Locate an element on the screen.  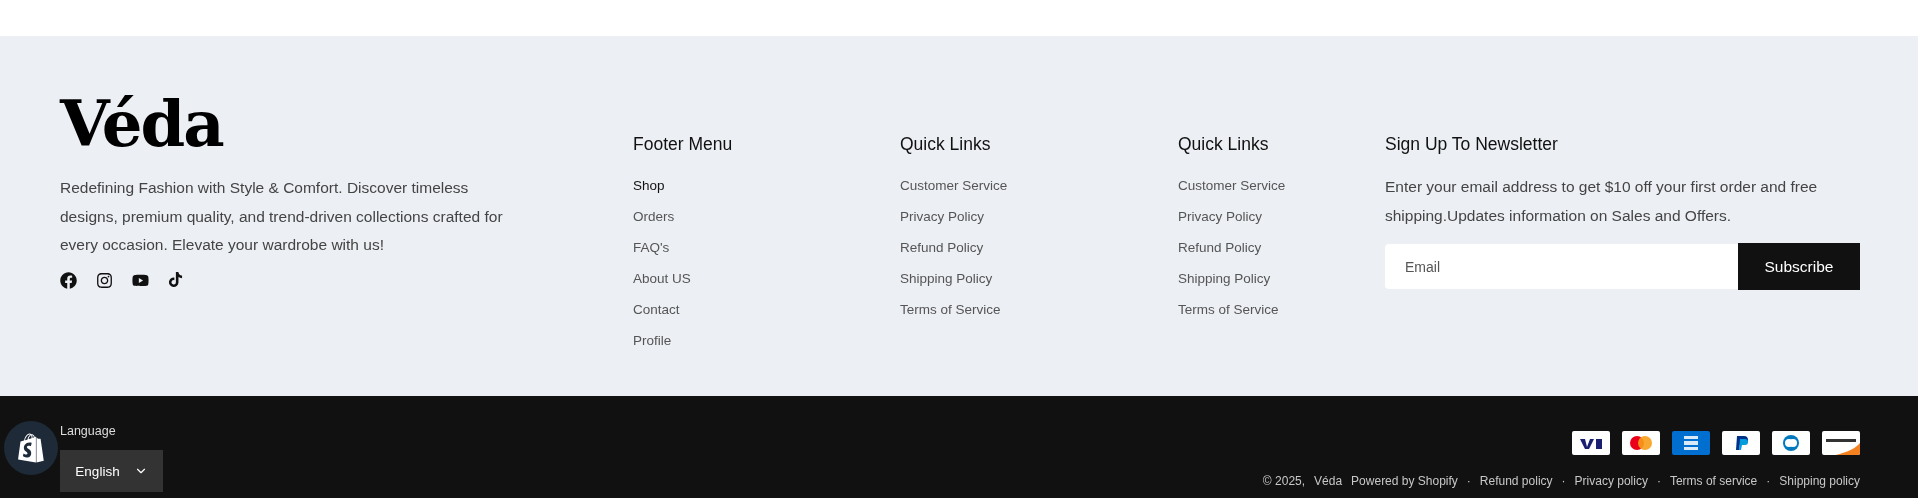
footer-link: Contact is located at coordinates (656, 309).